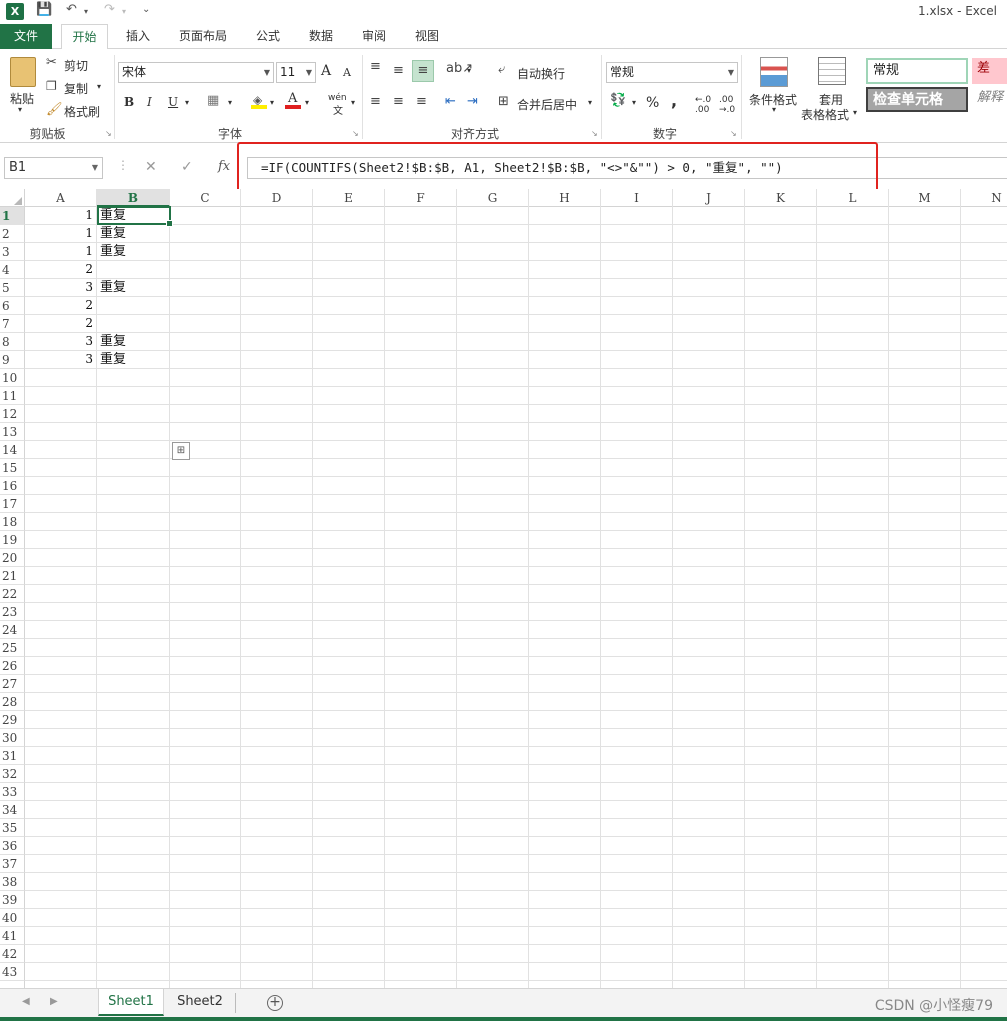 The height and width of the screenshot is (1021, 1007). What do you see at coordinates (12, 828) in the screenshot?
I see `row-header: 35` at bounding box center [12, 828].